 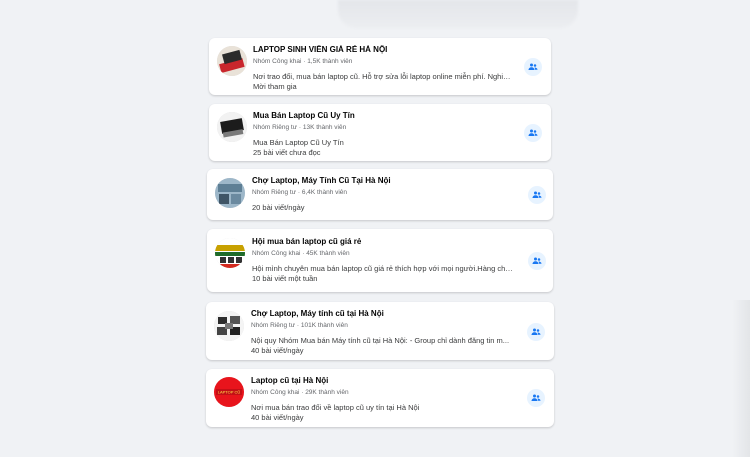 I want to click on group-meta: Nhóm Công khai · 45K thành viên, so click(x=301, y=253).